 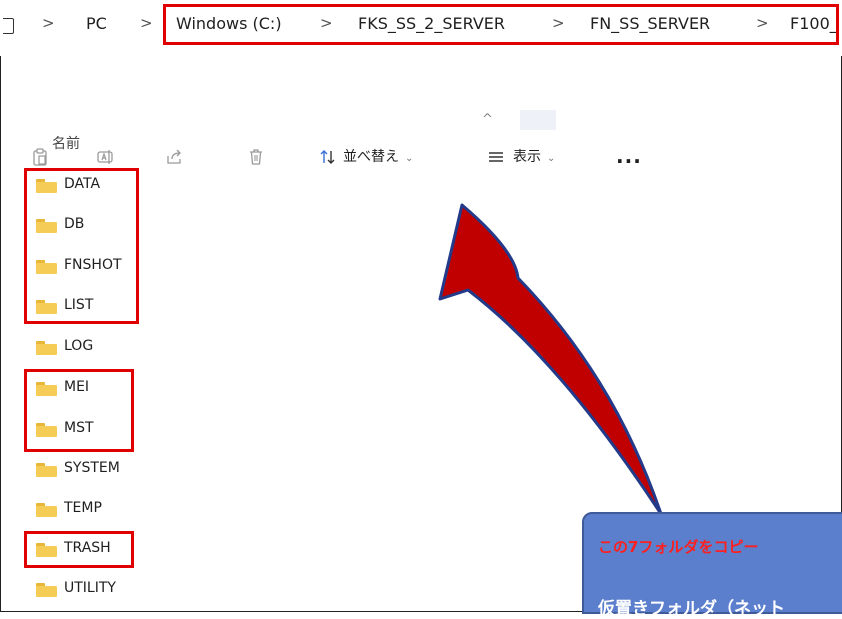 I want to click on instruction-callout: この7フォルダをコピー 仮置きフォルダ（ネット, so click(x=712, y=565).